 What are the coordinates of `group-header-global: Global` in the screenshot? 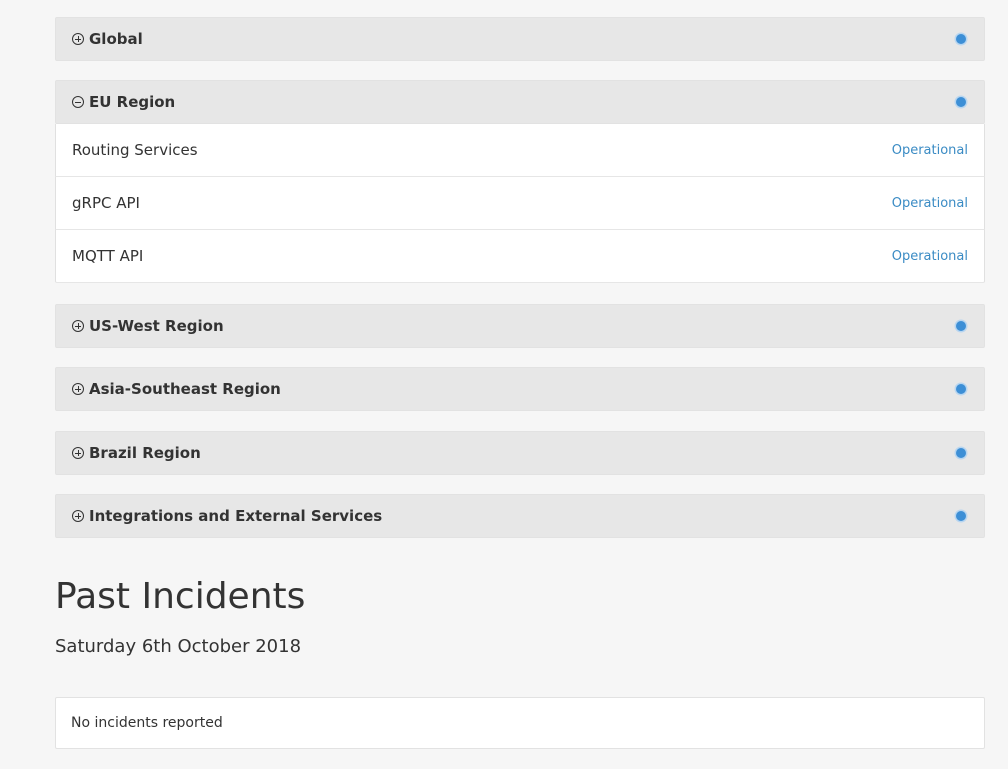 It's located at (520, 39).